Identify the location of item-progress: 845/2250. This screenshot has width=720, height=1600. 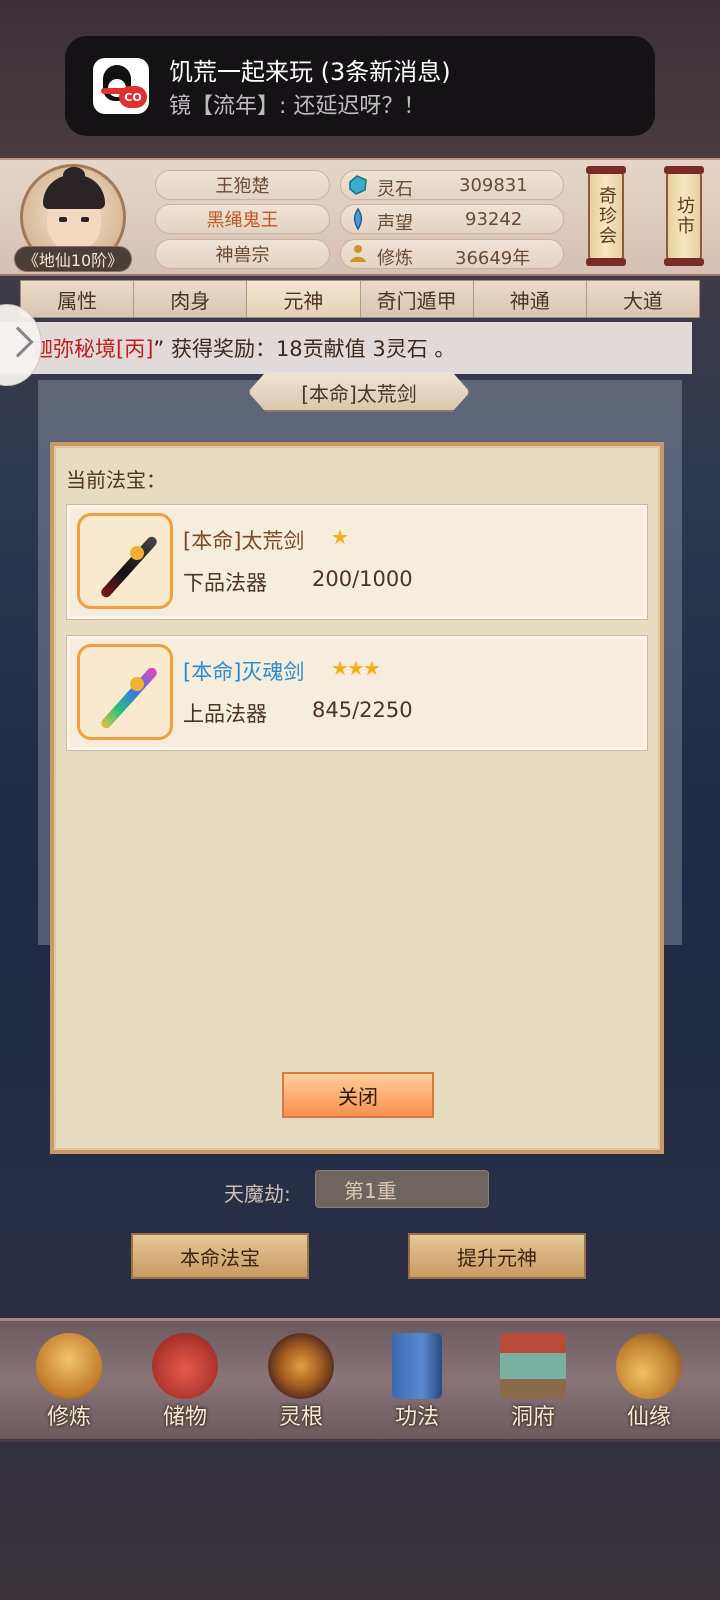
(362, 710).